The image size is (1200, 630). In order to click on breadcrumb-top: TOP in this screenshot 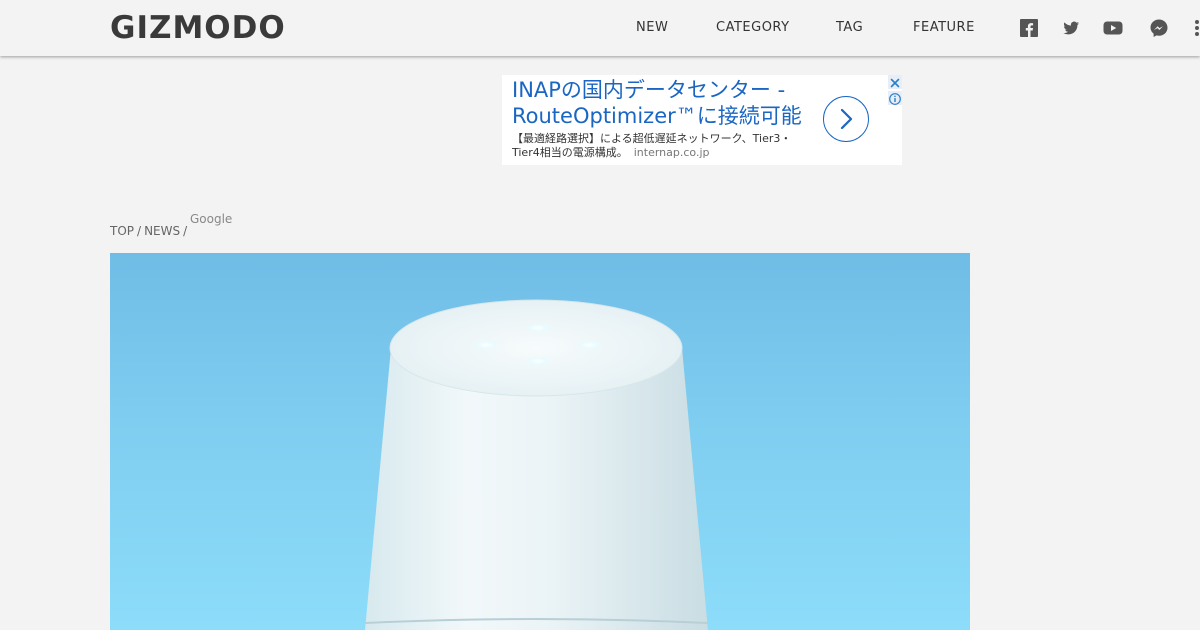, I will do `click(122, 231)`.